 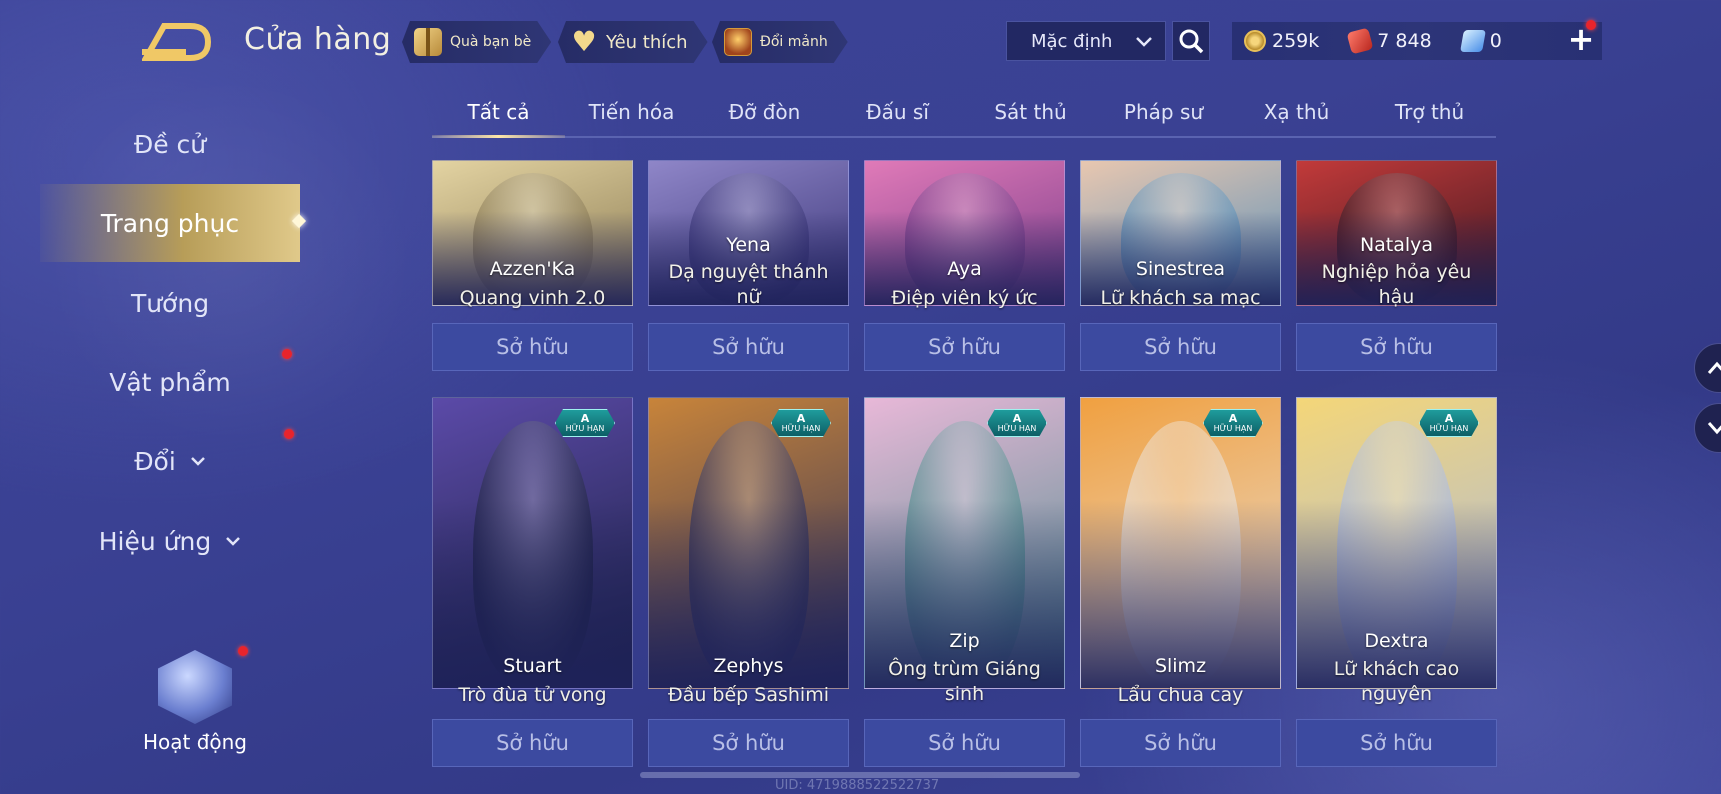 I want to click on skin-card: A HỮU HẠN Zip Ông trùm Giáng sinh Sở hữu, so click(x=964, y=582).